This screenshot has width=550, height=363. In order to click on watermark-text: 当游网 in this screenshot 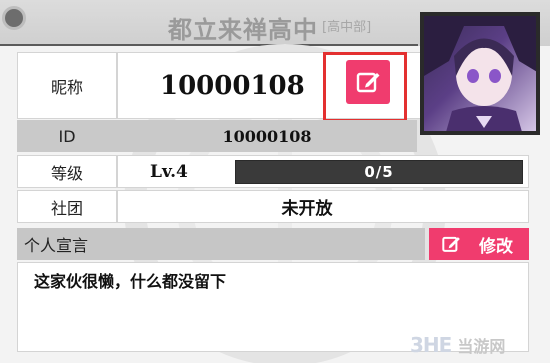, I will do `click(481, 346)`.